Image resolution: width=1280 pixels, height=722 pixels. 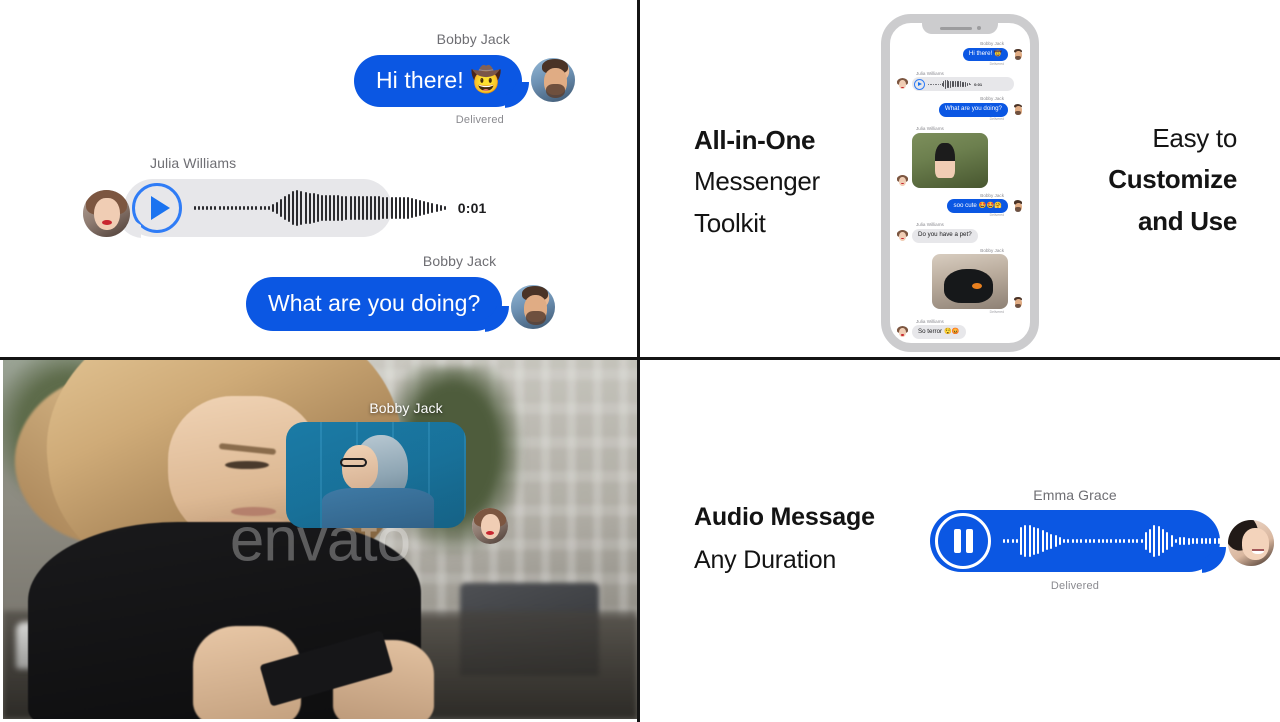 I want to click on audio-message-bubble: 0:02, so click(x=1101, y=541).